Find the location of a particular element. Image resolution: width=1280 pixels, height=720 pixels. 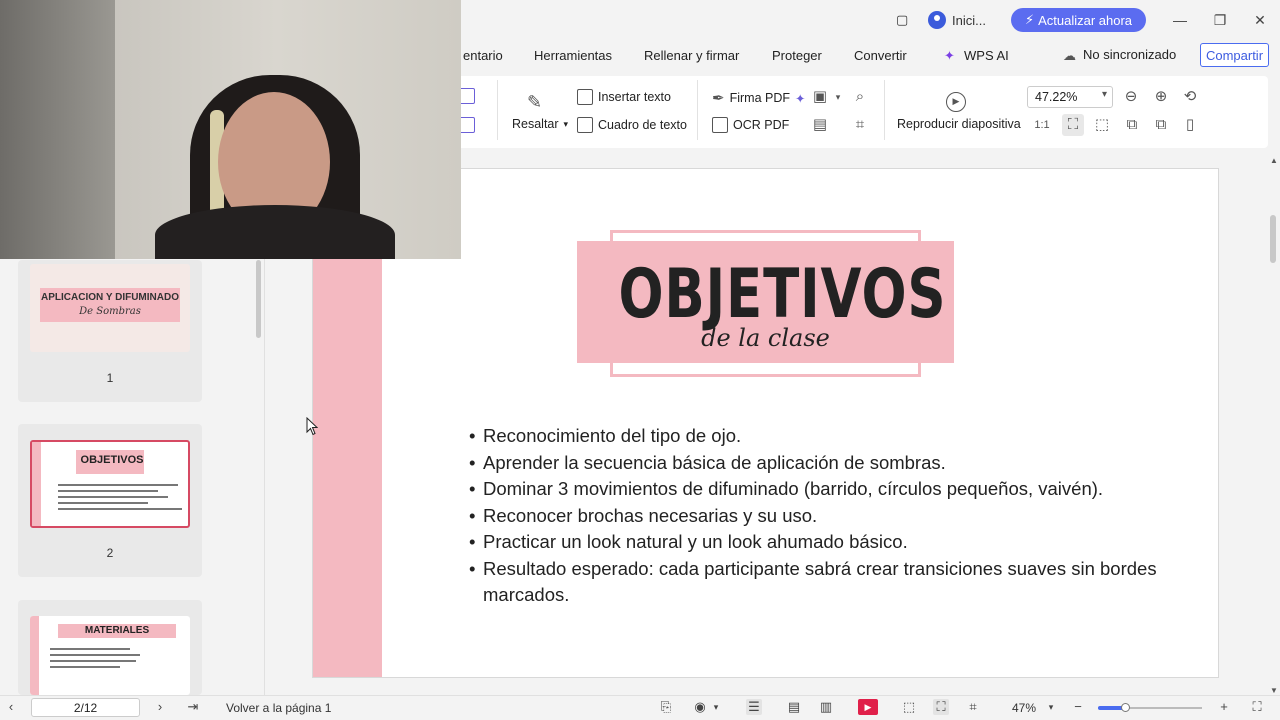

two-page-icon: ▥ is located at coordinates (826, 707).